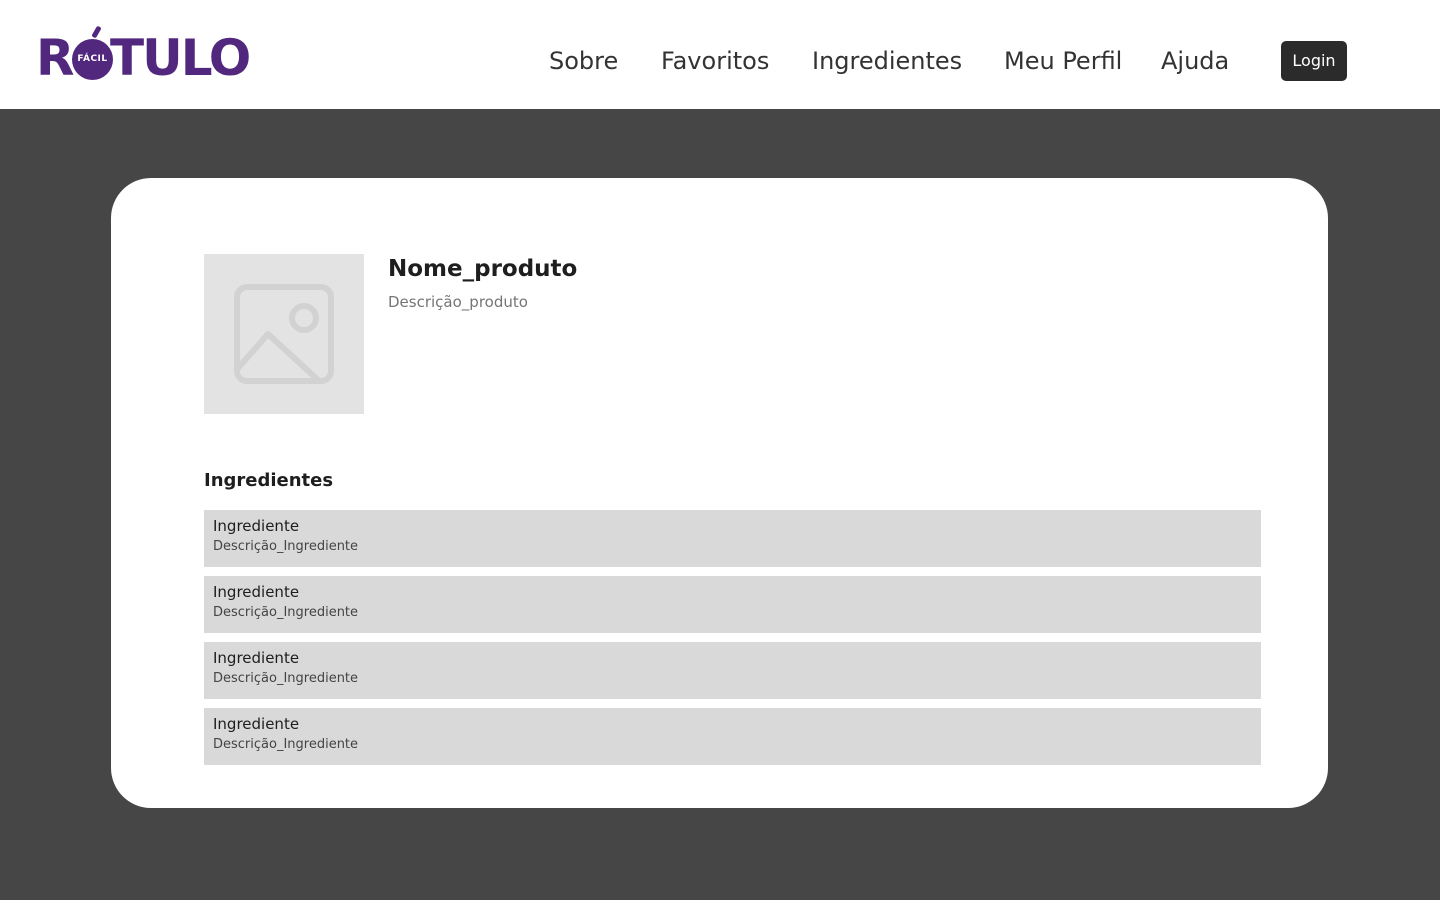  Describe the element at coordinates (55, 58) in the screenshot. I see `logo-letter-r: R` at that location.